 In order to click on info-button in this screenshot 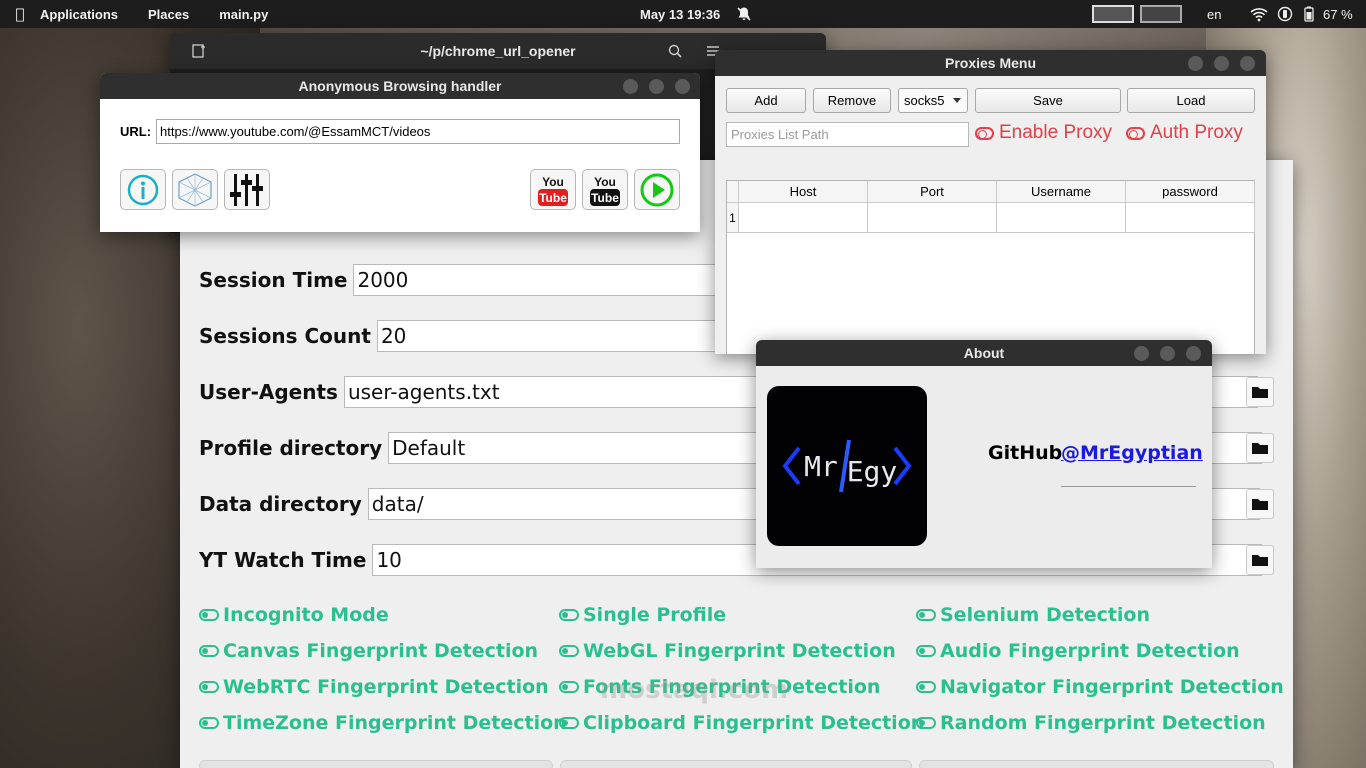, I will do `click(143, 189)`.